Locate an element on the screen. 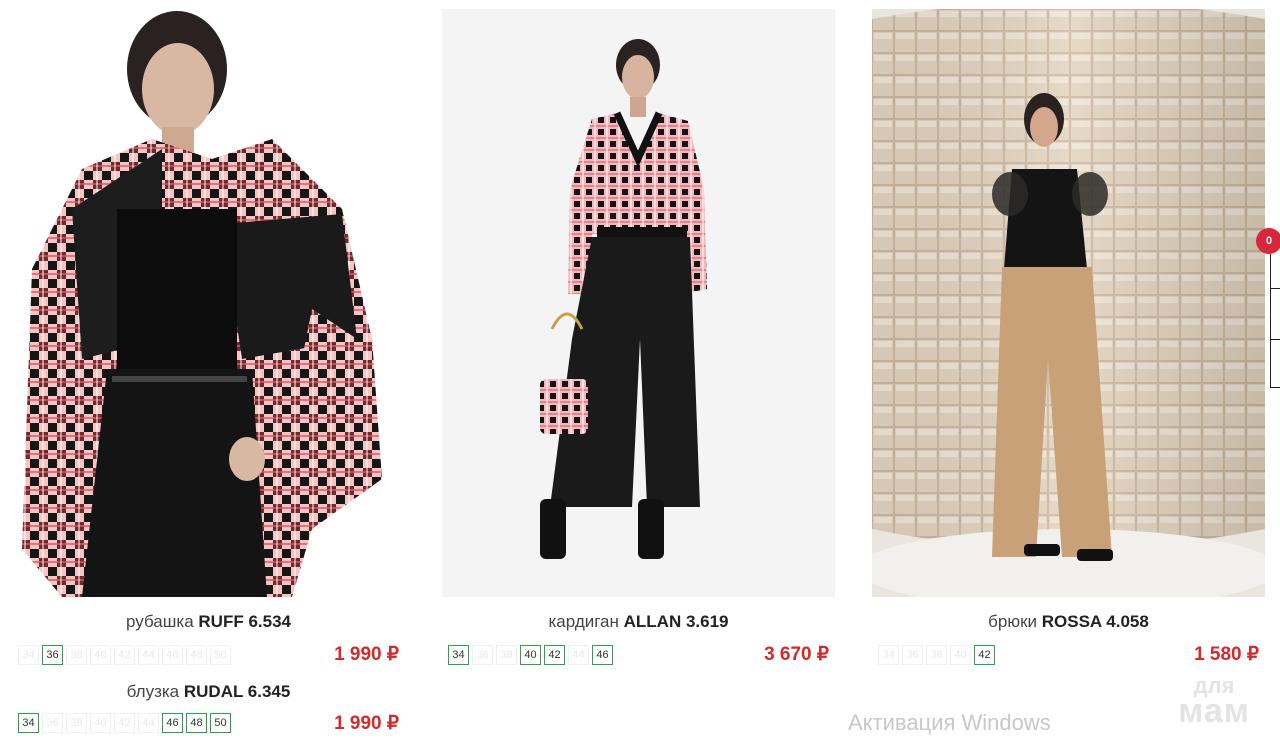 This screenshot has width=1280, height=743. site-watermark-logo: для мам is located at coordinates (1214, 702).